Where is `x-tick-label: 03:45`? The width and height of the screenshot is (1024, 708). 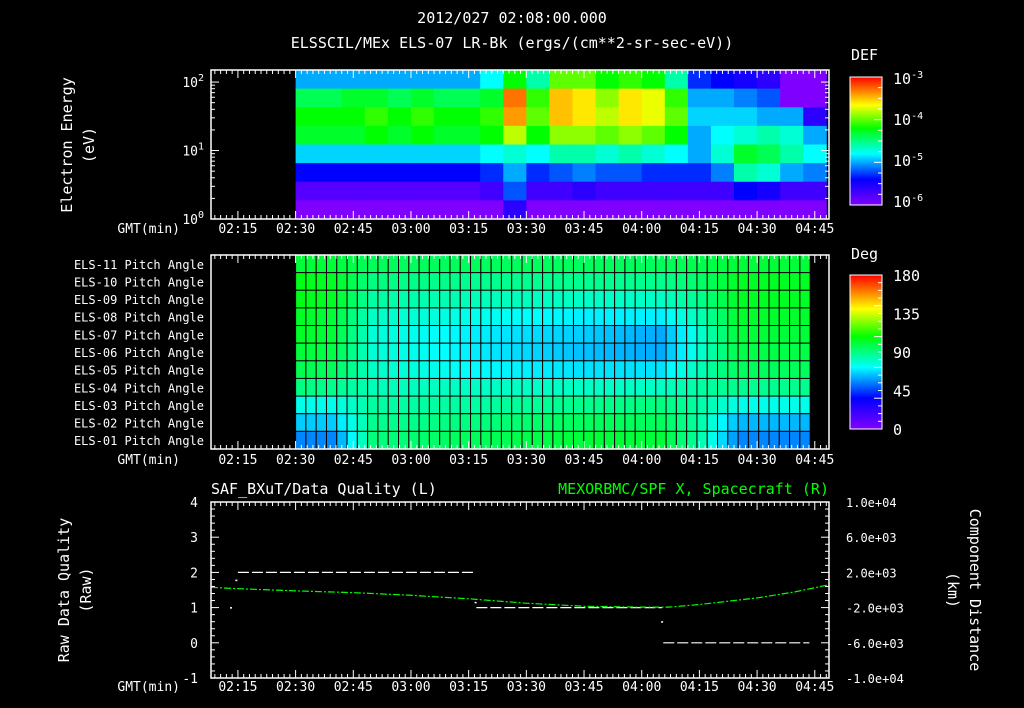 x-tick-label: 03:45 is located at coordinates (583, 460).